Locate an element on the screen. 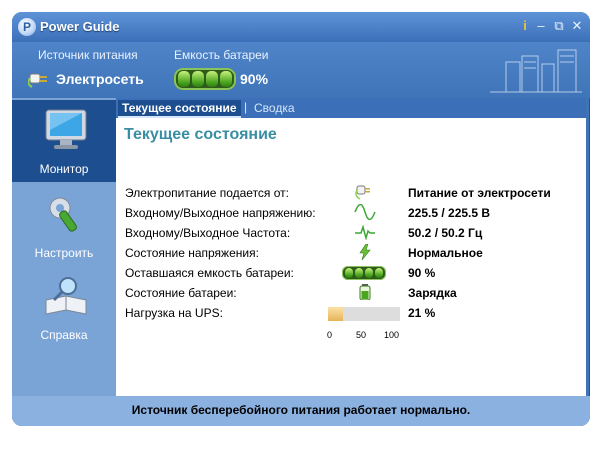  row-value-power-source: Питание от электросети is located at coordinates (479, 193).